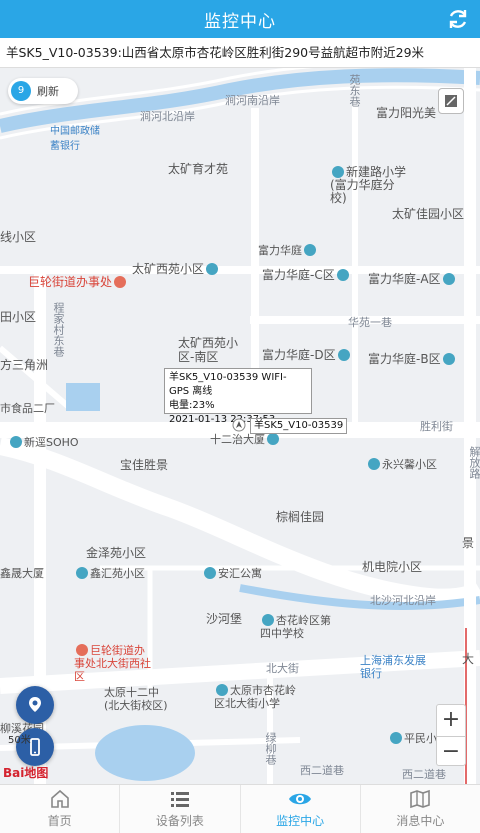 This screenshot has height=833, width=480. I want to click on map-label: 苑东巷, so click(354, 90).